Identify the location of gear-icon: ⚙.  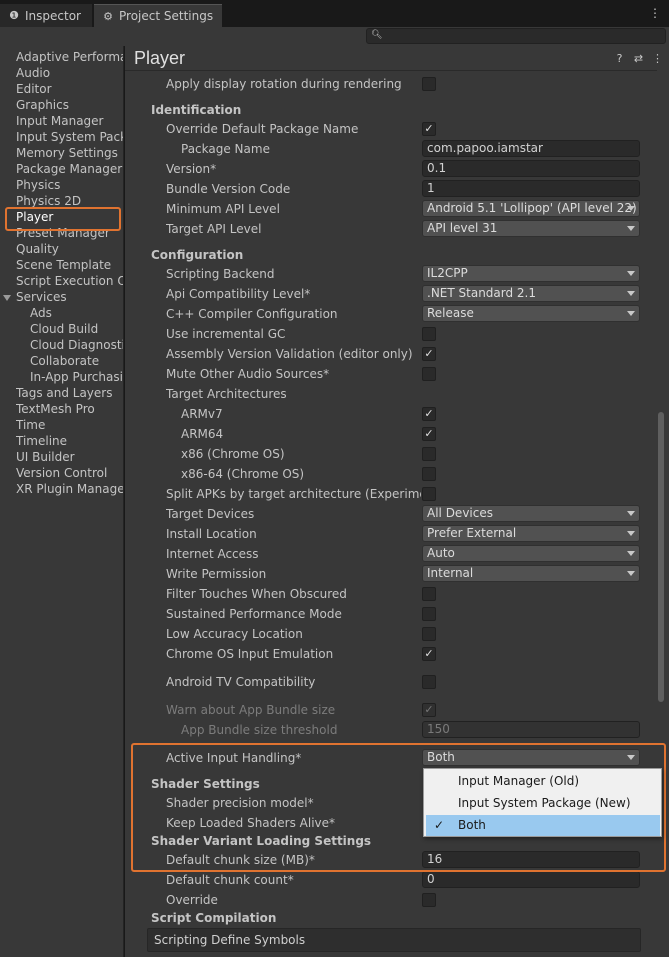
(108, 16).